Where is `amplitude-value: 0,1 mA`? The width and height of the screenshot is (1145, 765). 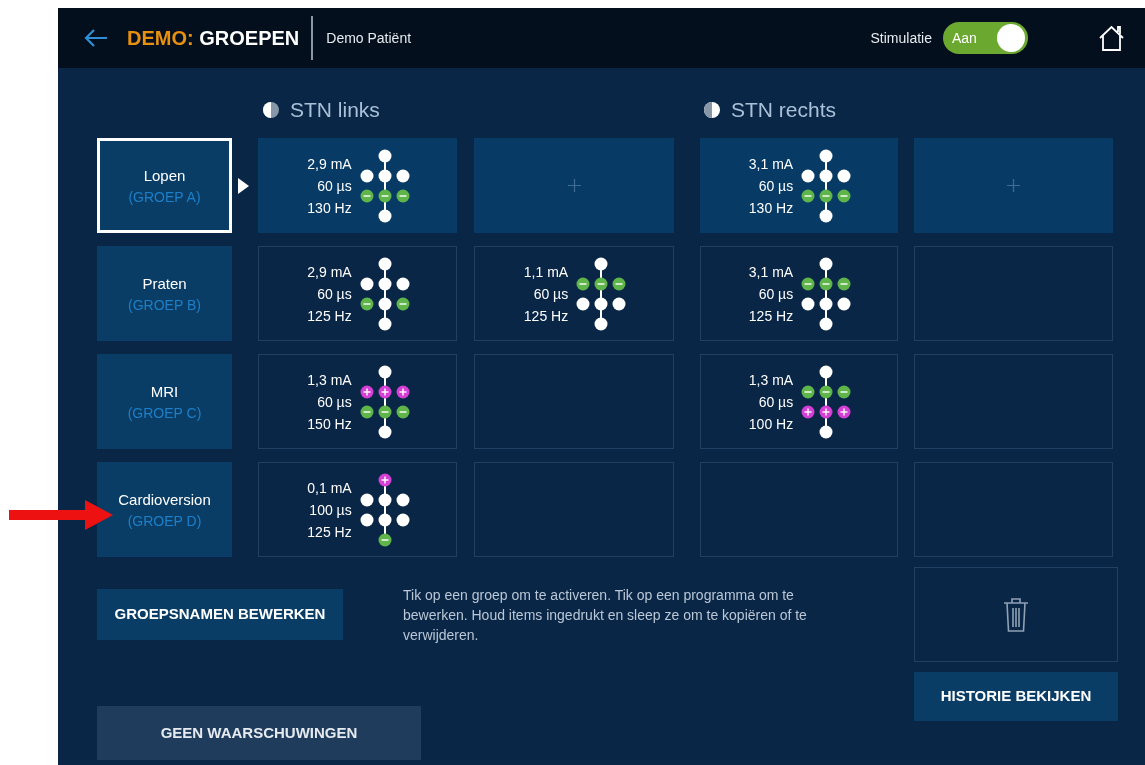
amplitude-value: 0,1 mA is located at coordinates (329, 488).